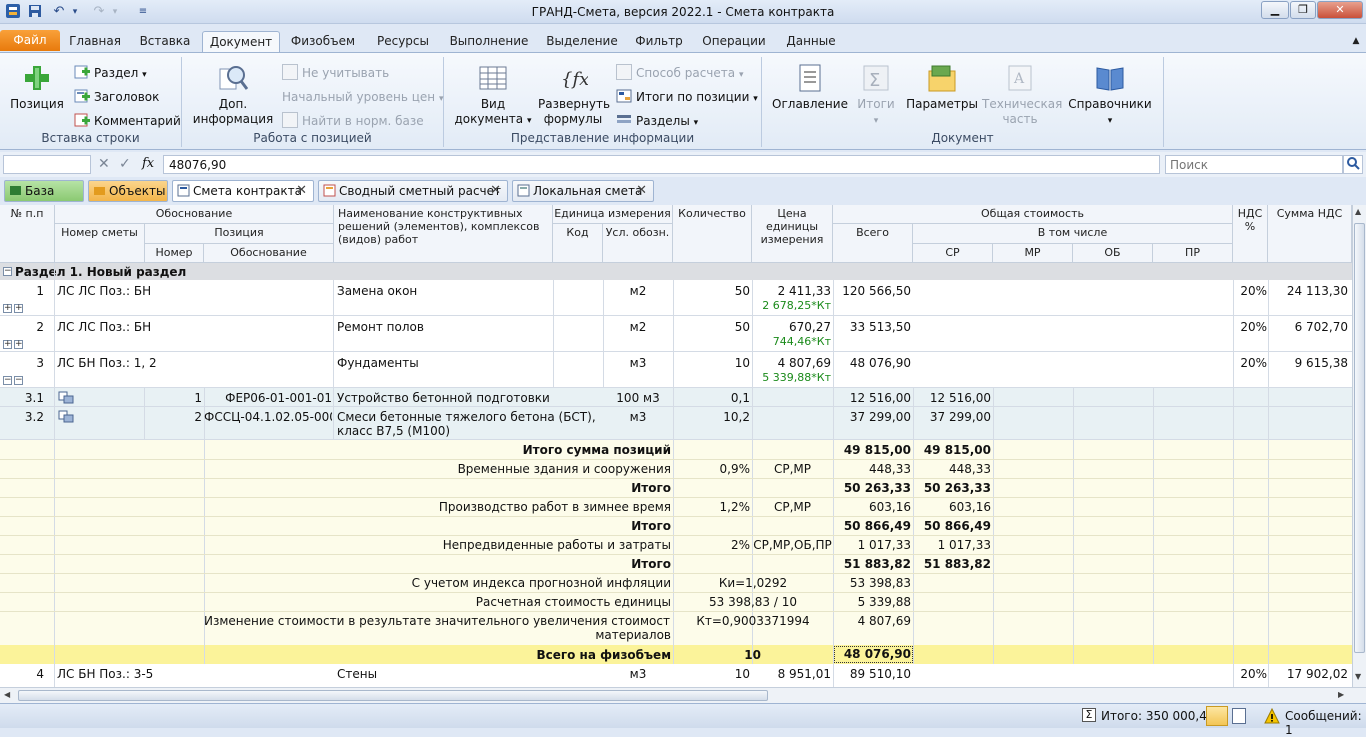  I want to click on insert-position-button: Позиция, so click(37, 87).